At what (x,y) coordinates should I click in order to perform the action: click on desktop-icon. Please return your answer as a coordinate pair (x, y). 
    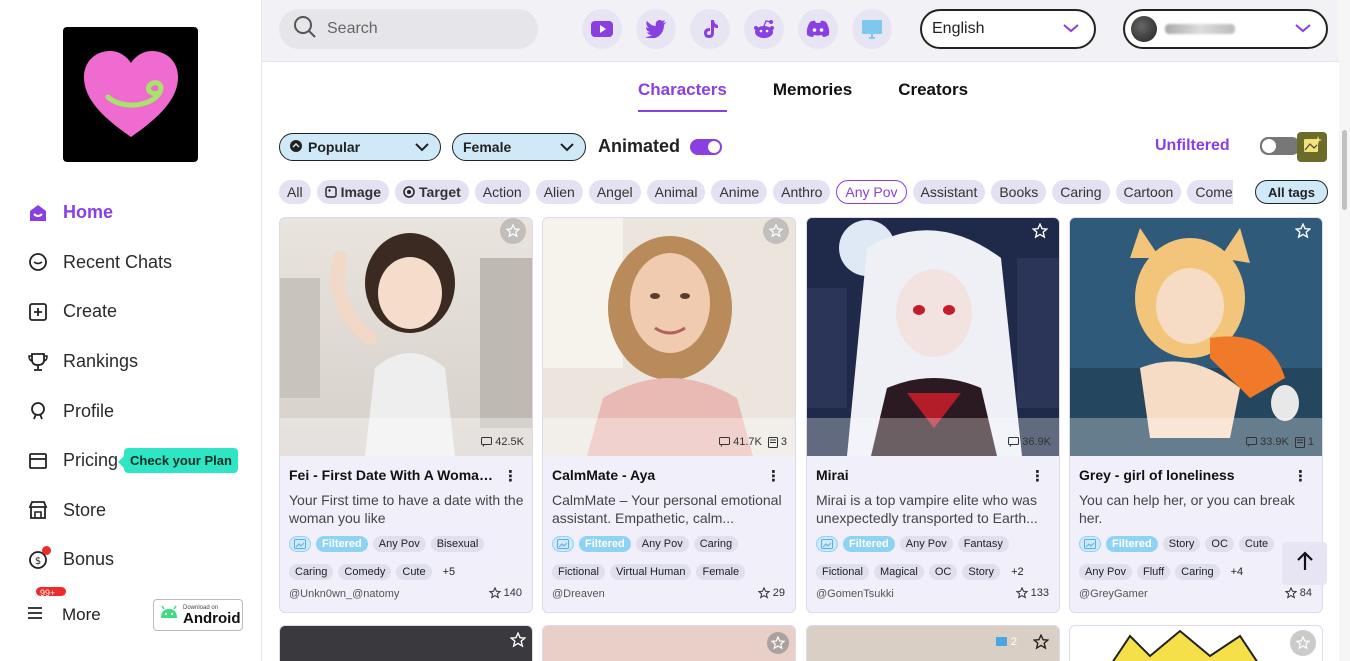
    Looking at the image, I should click on (872, 29).